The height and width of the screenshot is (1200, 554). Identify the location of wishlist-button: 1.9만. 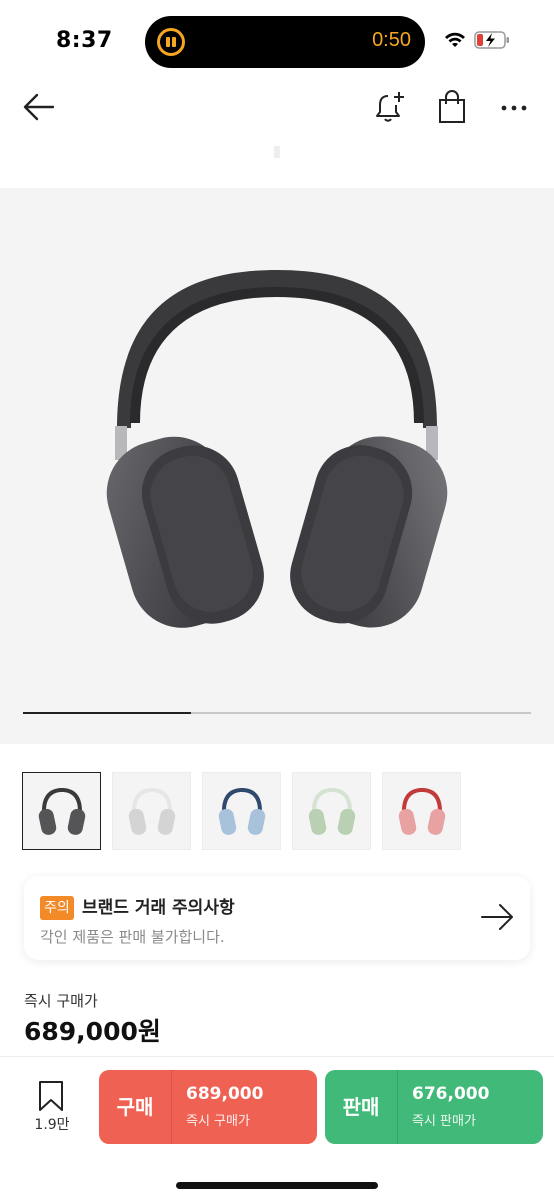
(52, 1108).